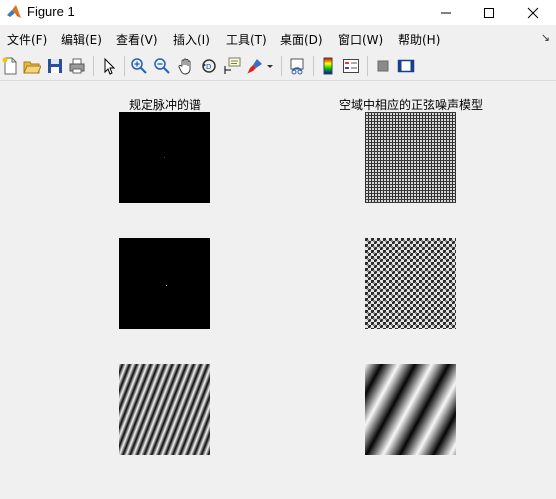 This screenshot has width=556, height=499. What do you see at coordinates (246, 39) in the screenshot?
I see `menu-tools: 工具(T)` at bounding box center [246, 39].